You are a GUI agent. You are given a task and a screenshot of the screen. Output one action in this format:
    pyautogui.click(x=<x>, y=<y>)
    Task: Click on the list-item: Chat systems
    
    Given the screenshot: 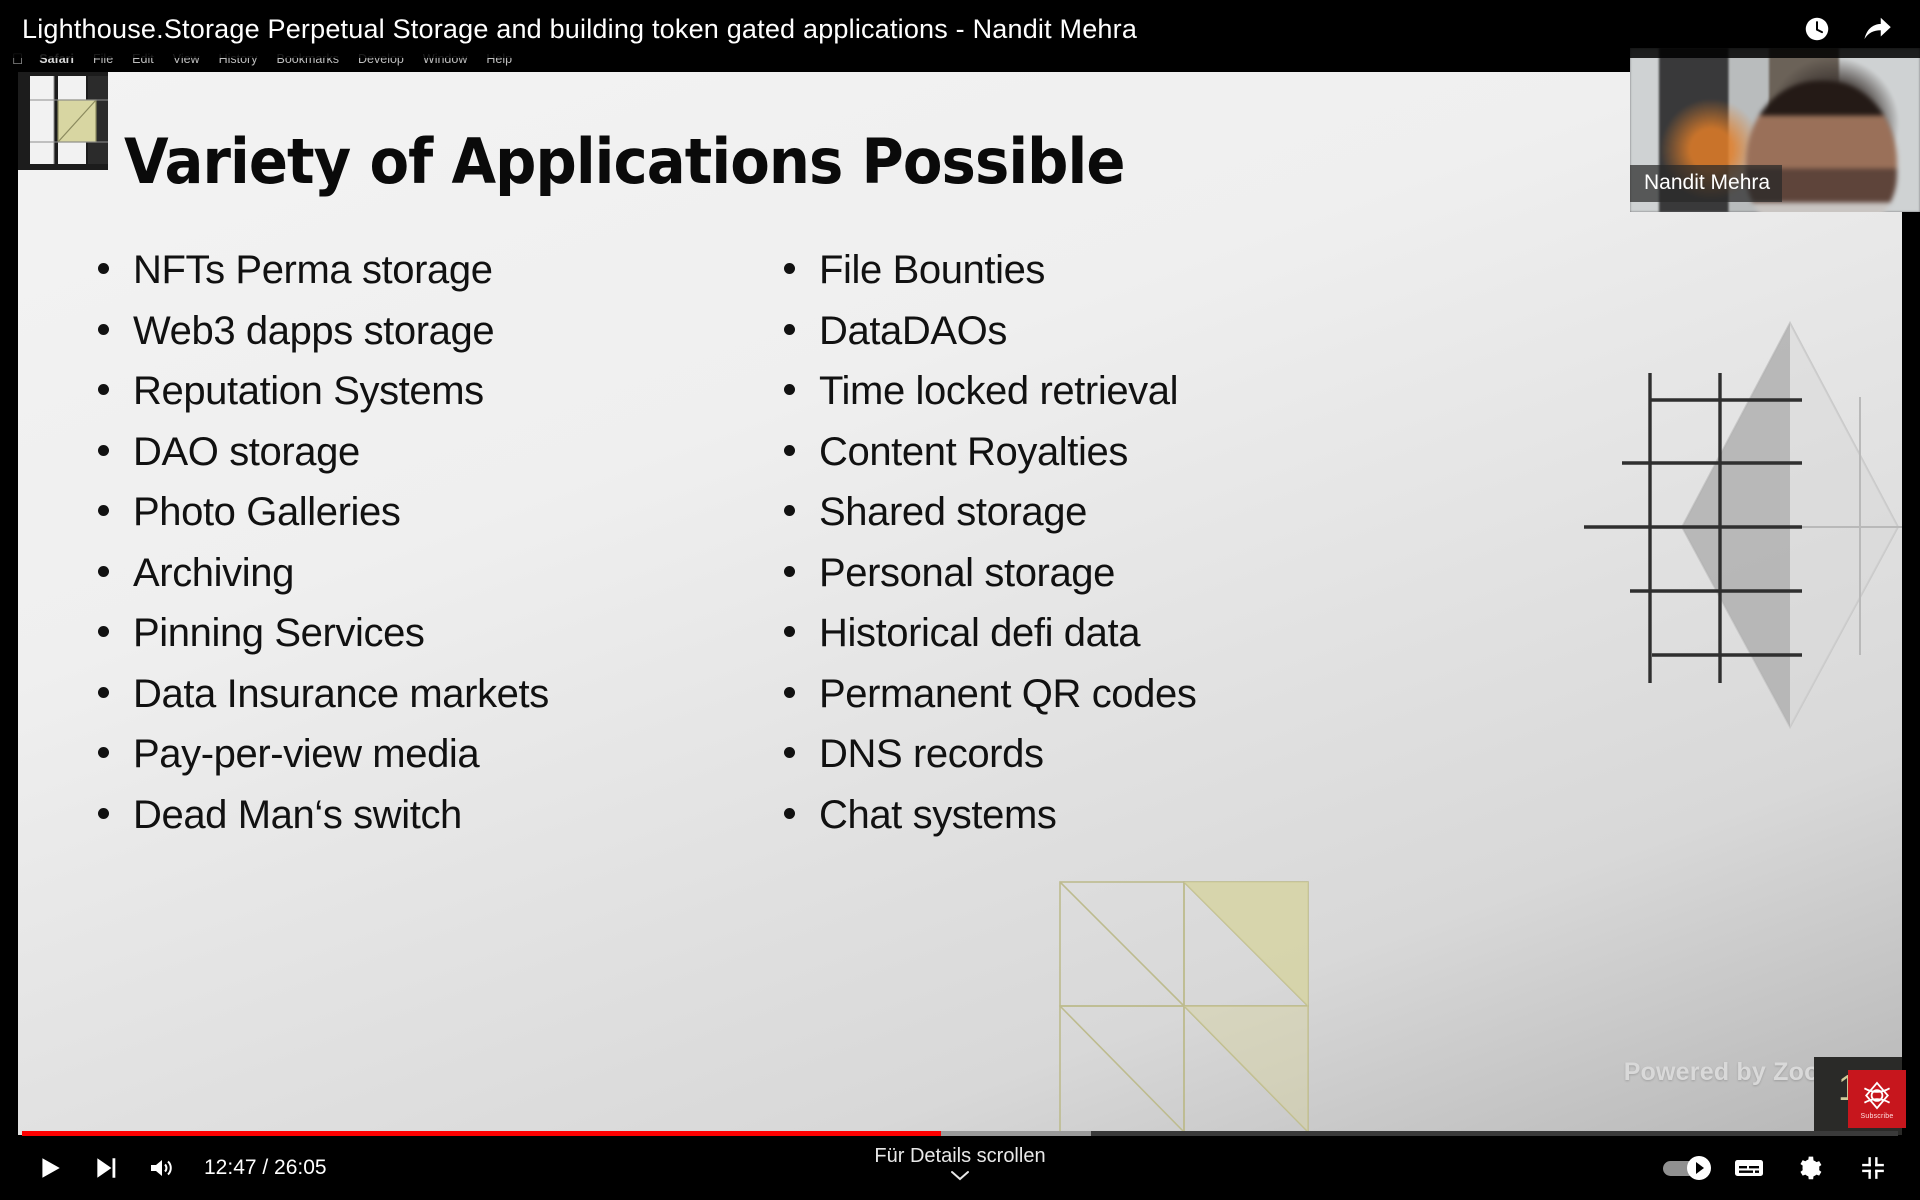 What is the action you would take?
    pyautogui.click(x=1104, y=823)
    